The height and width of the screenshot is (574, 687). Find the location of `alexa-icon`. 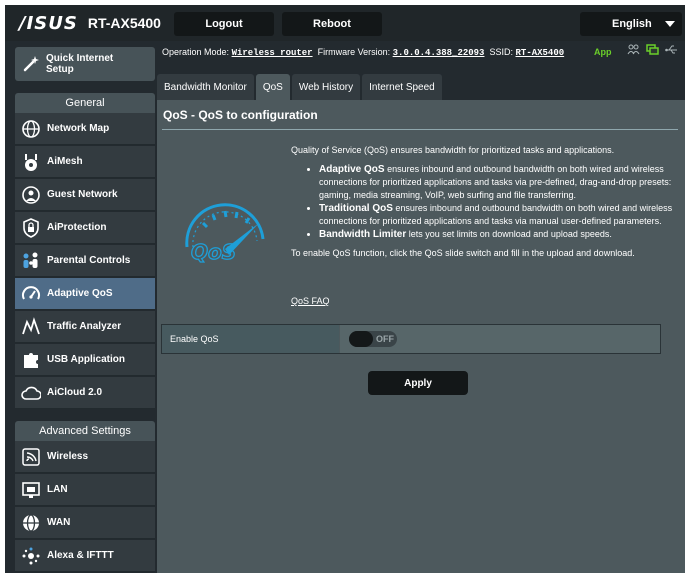

alexa-icon is located at coordinates (31, 556).